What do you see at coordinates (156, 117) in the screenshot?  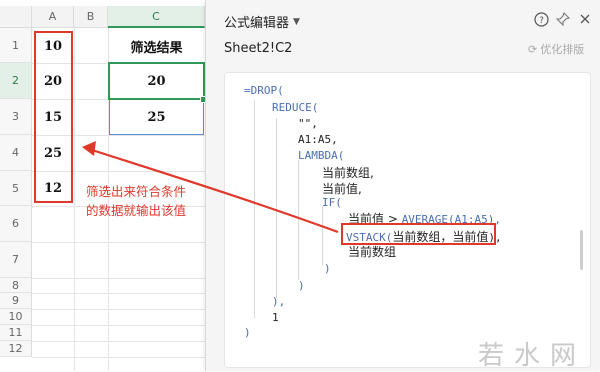 I see `cell-c3: 25` at bounding box center [156, 117].